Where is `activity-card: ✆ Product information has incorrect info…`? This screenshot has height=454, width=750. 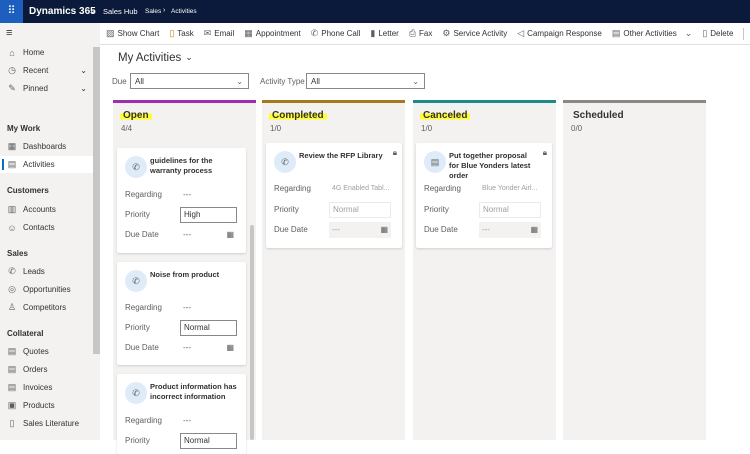
activity-card: ✆ Product information has incorrect info… is located at coordinates (181, 414).